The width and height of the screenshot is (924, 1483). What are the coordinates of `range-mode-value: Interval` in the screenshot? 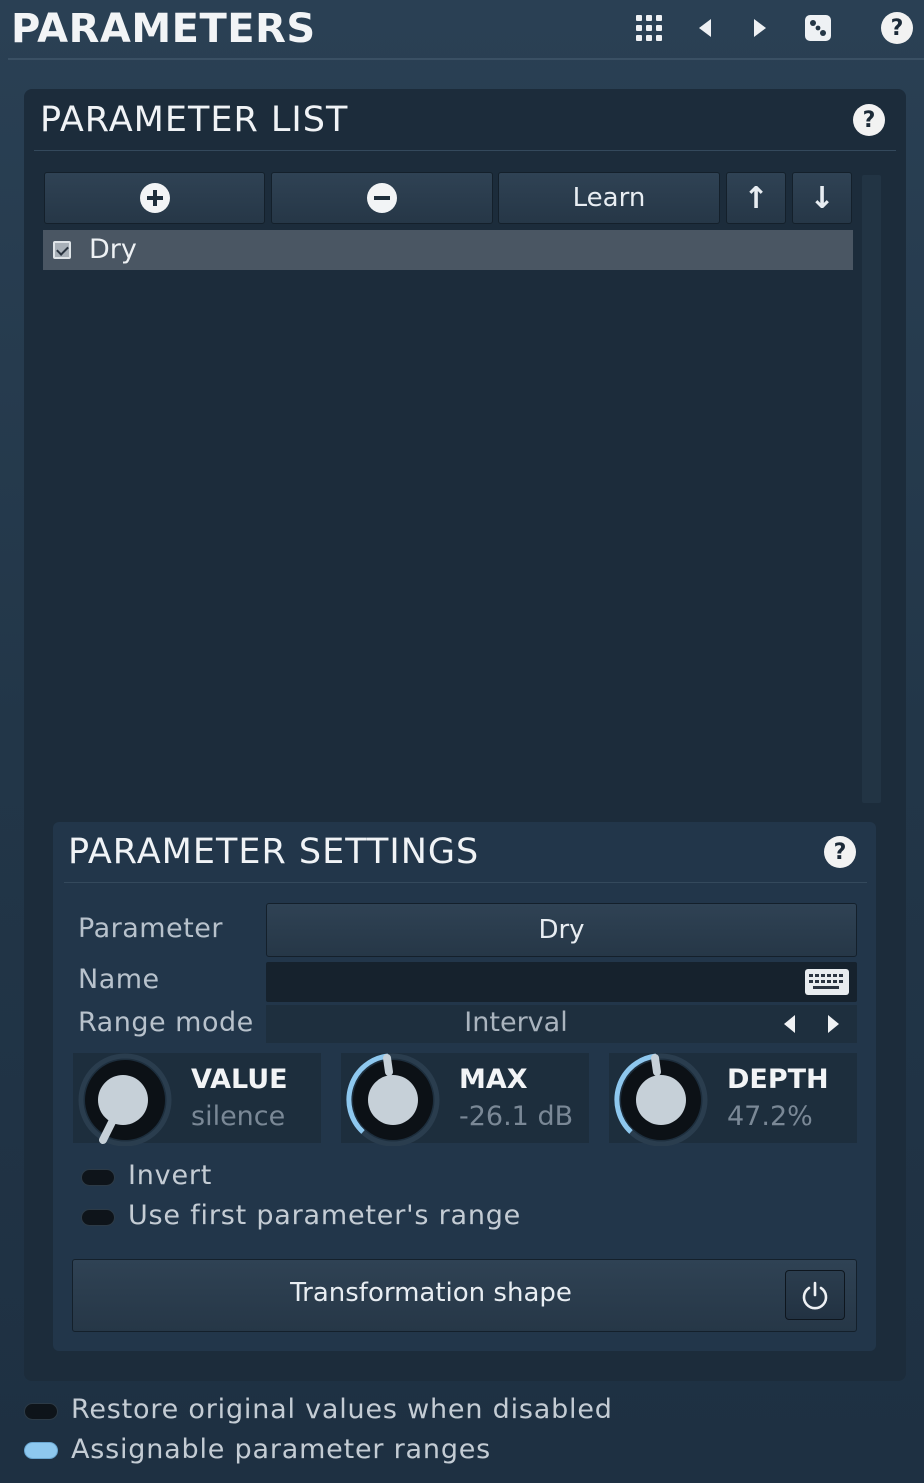 It's located at (516, 1022).